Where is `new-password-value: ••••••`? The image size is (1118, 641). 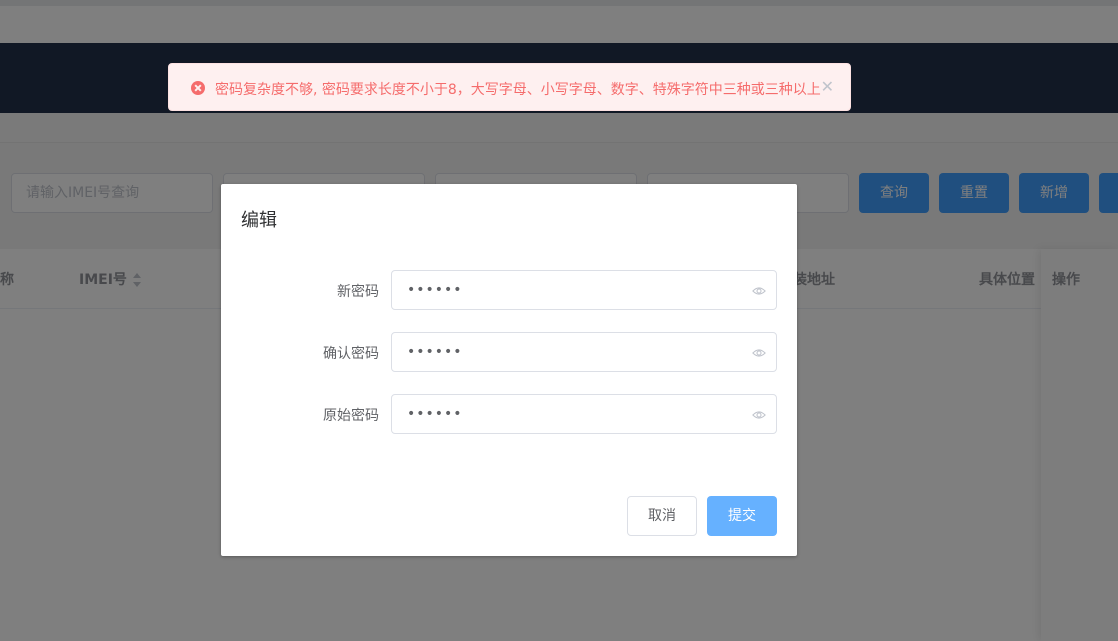
new-password-value: •••••• is located at coordinates (435, 290).